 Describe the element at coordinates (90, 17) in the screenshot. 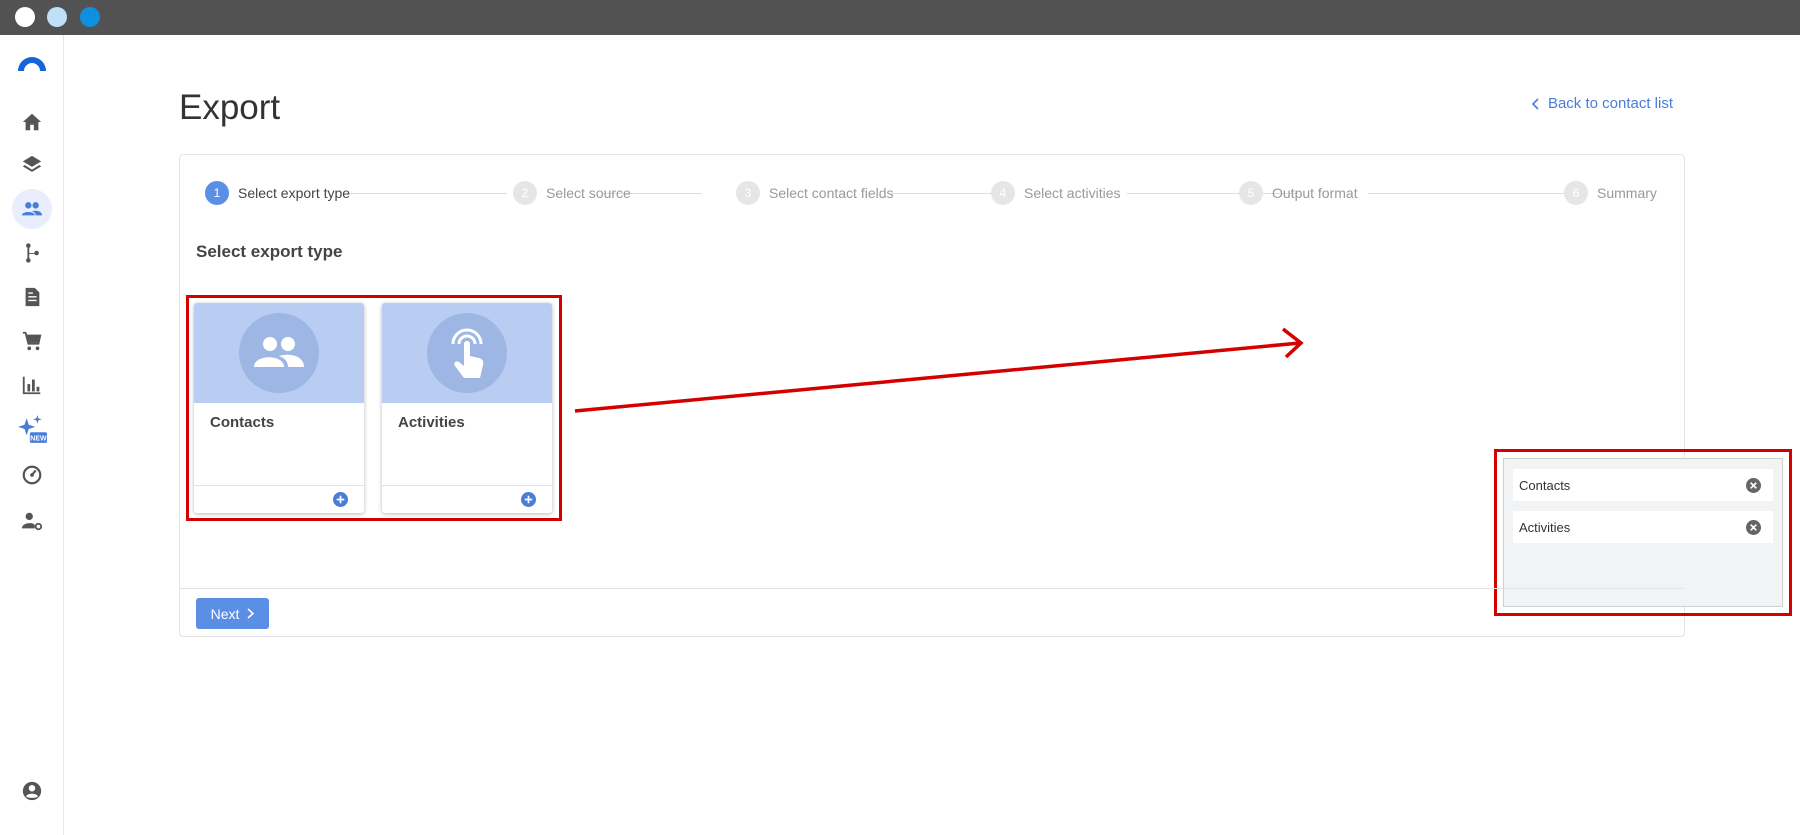

I see `window-maximize-button` at that location.